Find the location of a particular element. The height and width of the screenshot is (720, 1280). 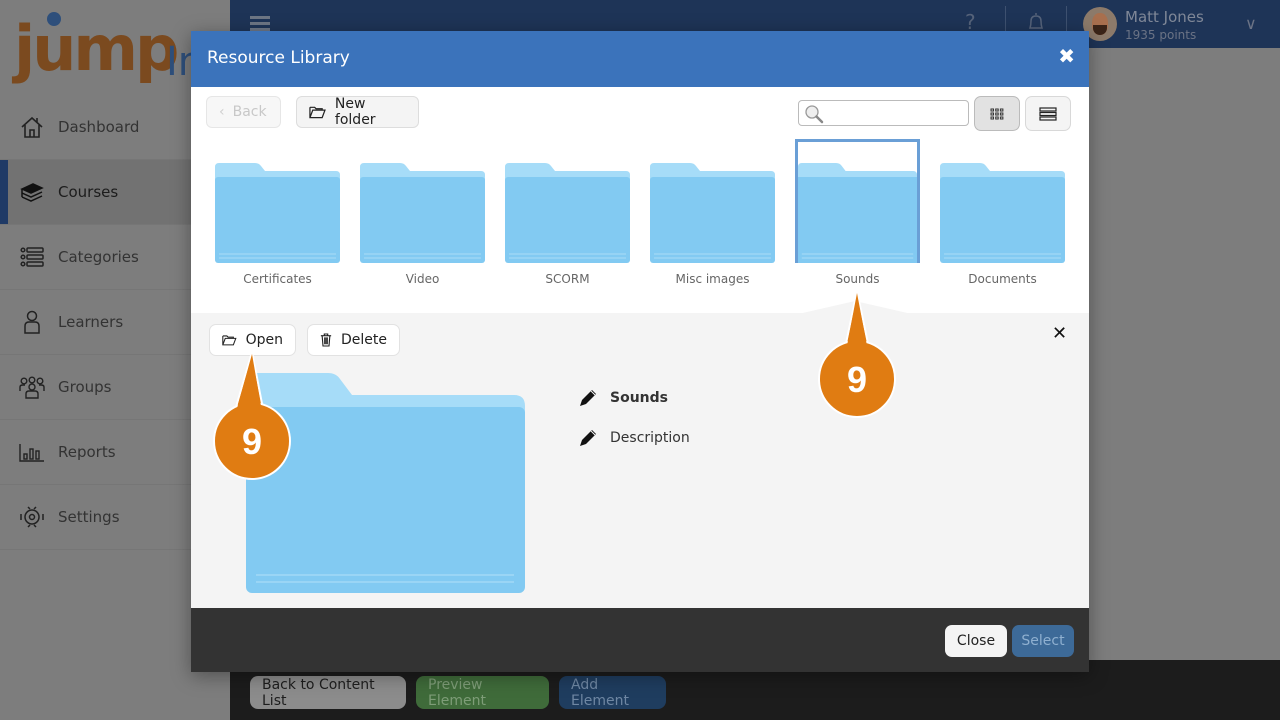

sidebar-item-label: Categories is located at coordinates (98, 257).